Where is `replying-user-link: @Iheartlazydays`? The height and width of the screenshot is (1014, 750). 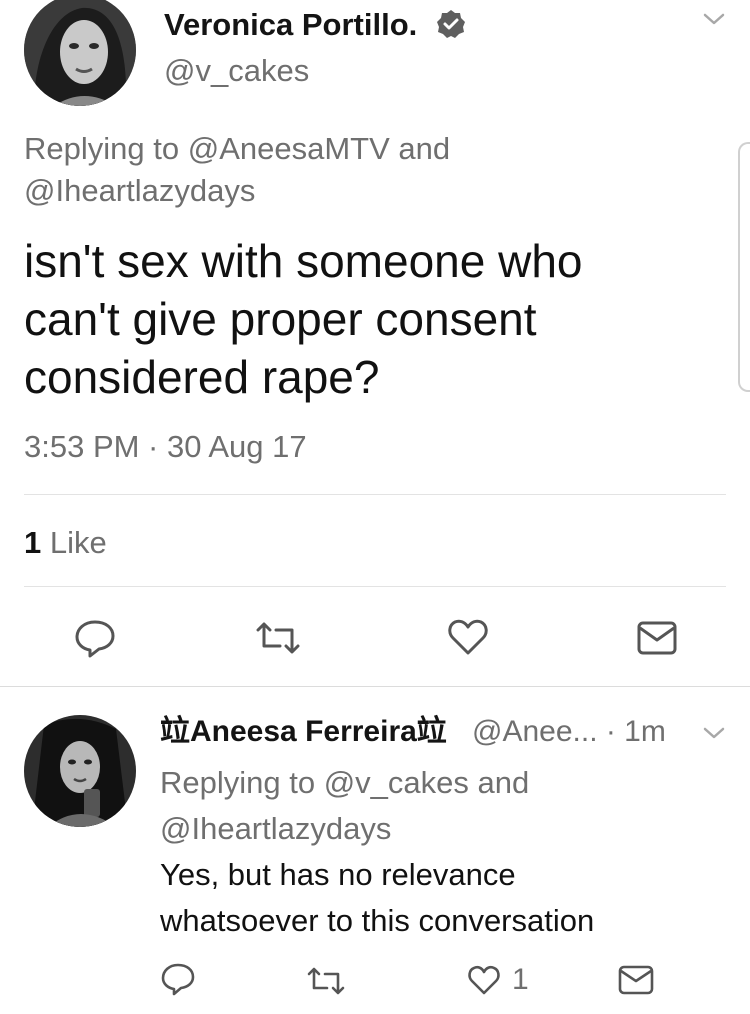 replying-user-link: @Iheartlazydays is located at coordinates (139, 190).